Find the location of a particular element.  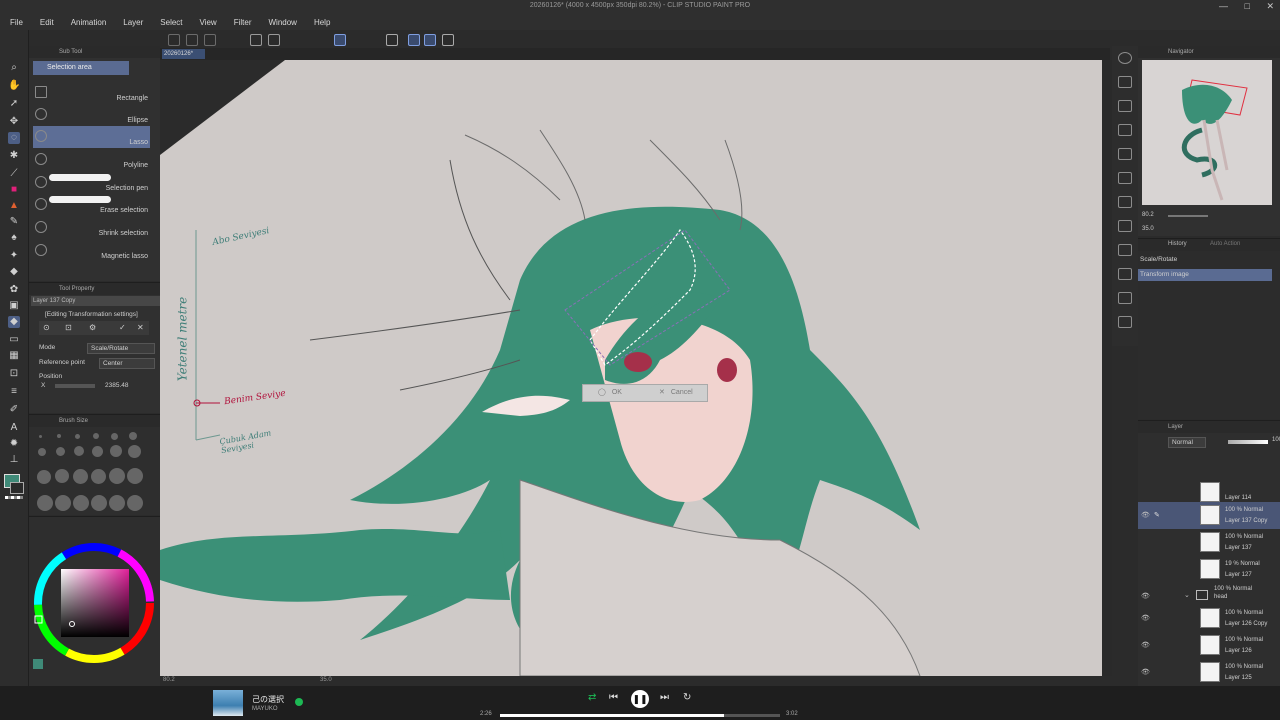

opacity-value: 100 is located at coordinates (1276, 440).